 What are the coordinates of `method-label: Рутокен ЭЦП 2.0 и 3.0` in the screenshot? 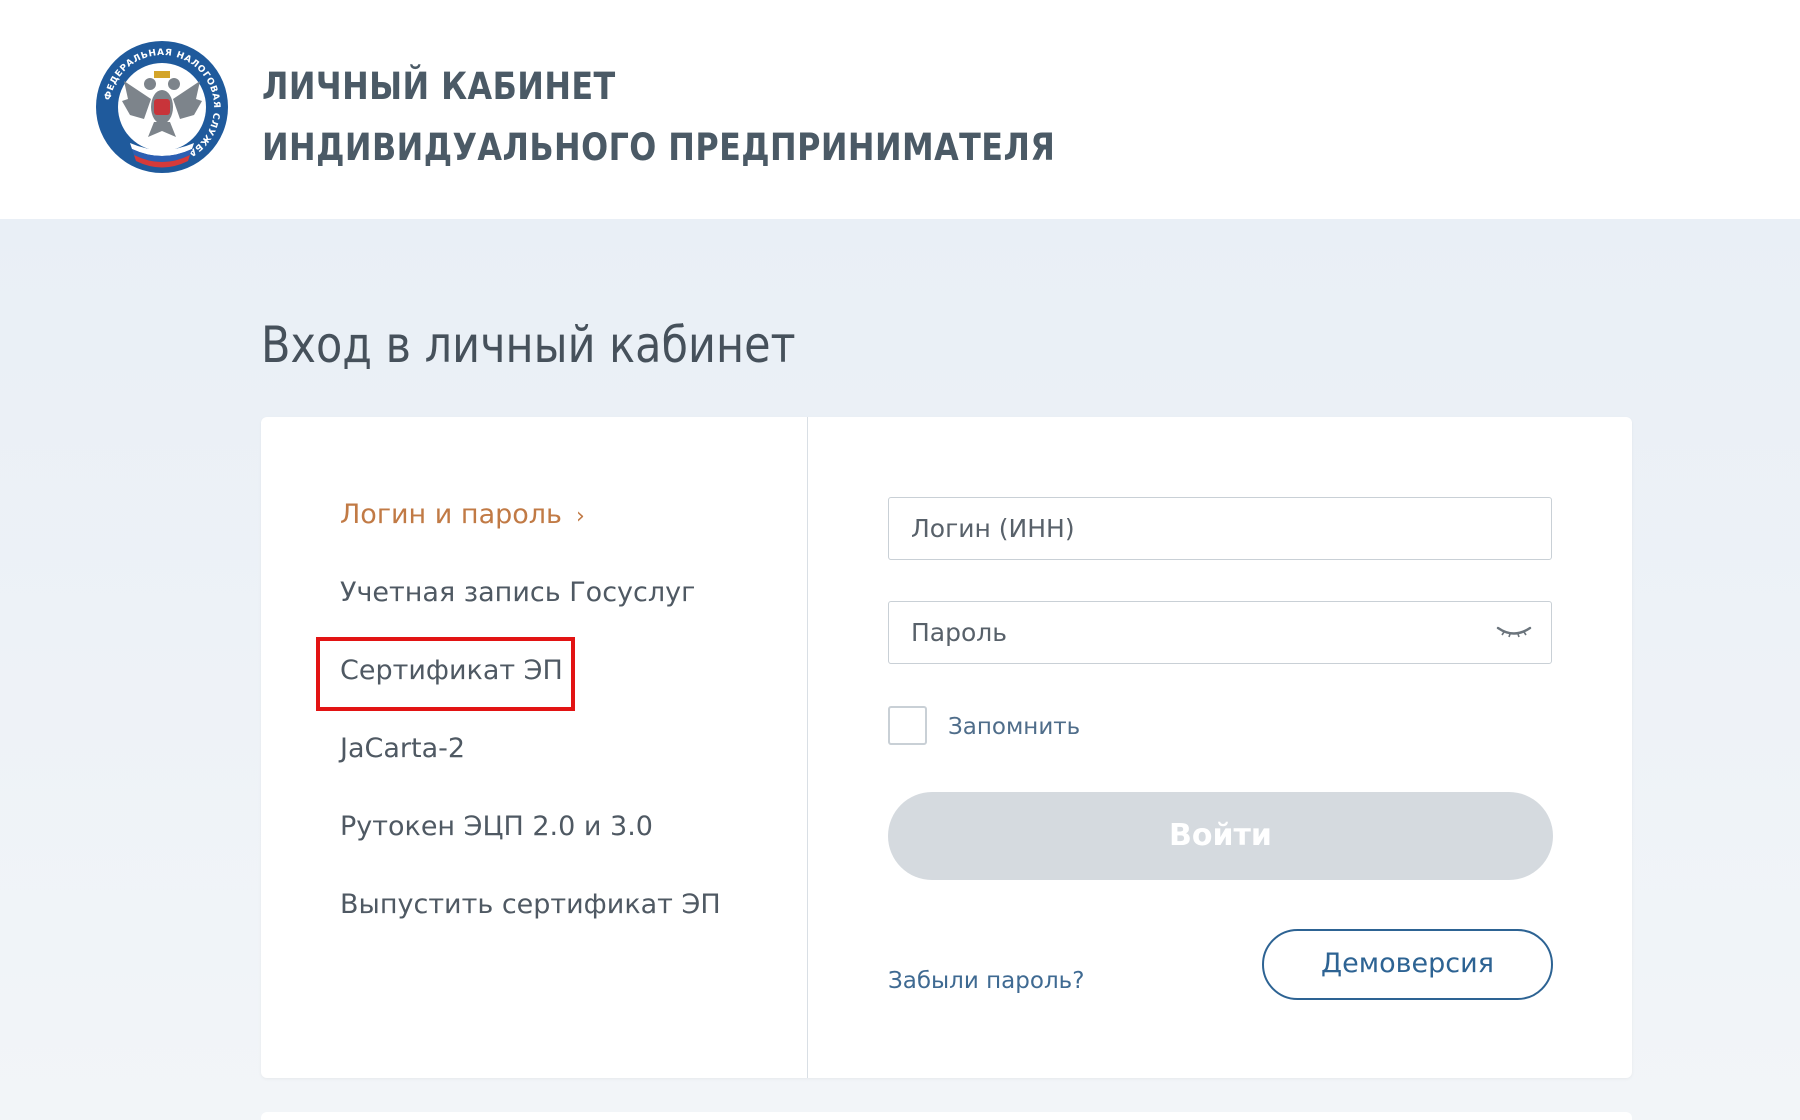 It's located at (496, 826).